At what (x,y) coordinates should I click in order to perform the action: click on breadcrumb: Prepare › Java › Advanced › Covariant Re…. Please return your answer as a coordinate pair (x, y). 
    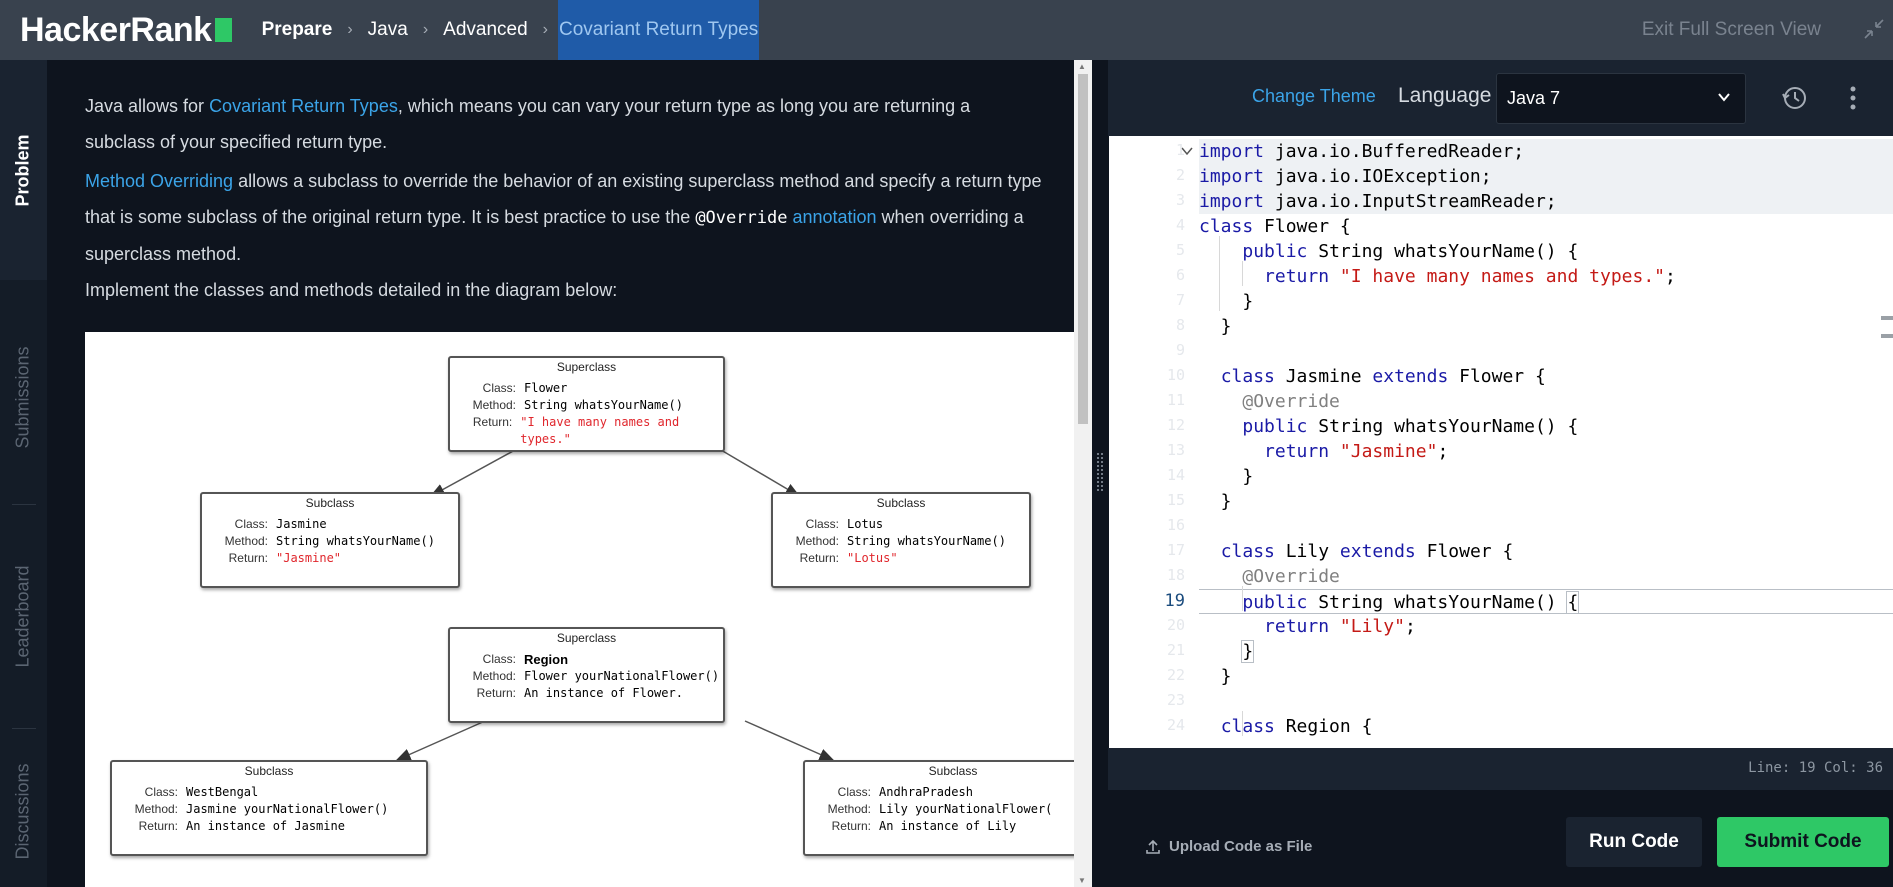
    Looking at the image, I should click on (508, 30).